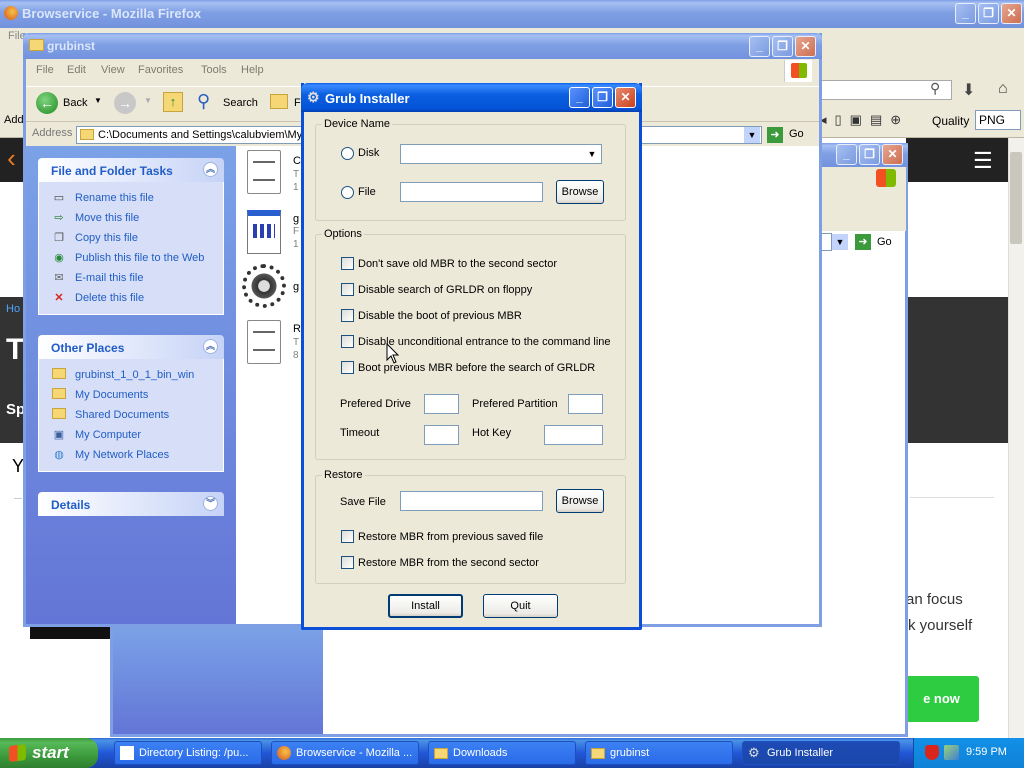 Image resolution: width=1024 pixels, height=768 pixels. What do you see at coordinates (131, 504) in the screenshot?
I see `details-header: Details ︾` at bounding box center [131, 504].